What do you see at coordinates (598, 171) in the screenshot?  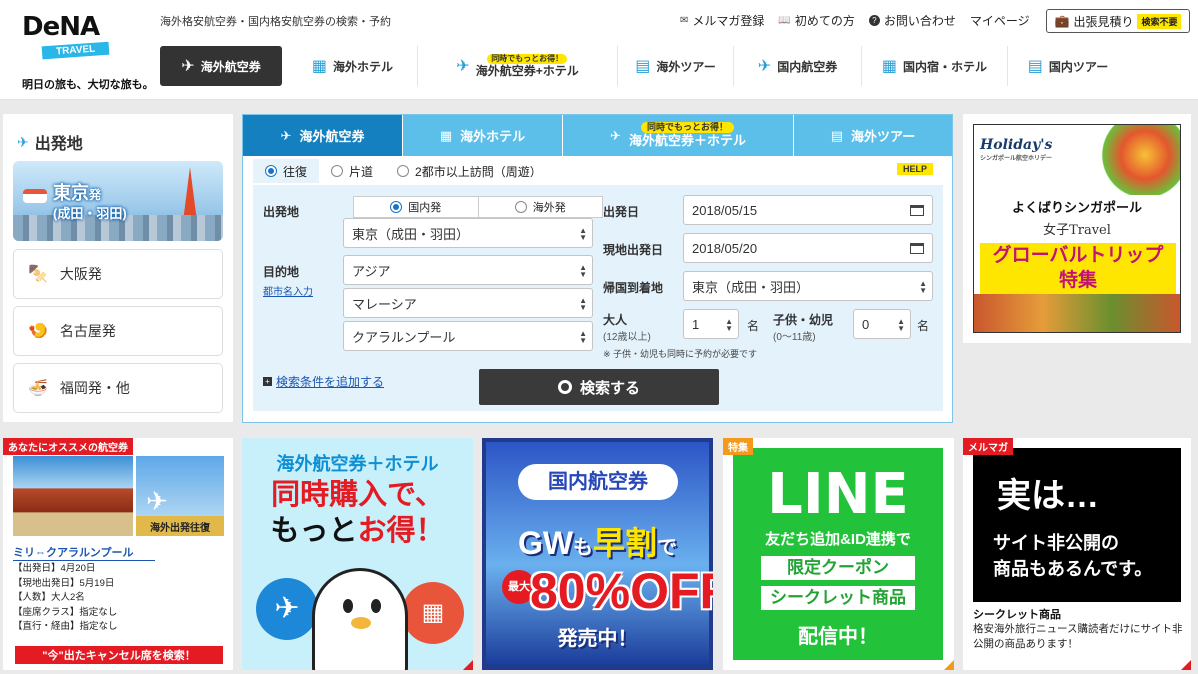 I see `trip-type-selector: 往復 片道 2都市以上訪問（周遊） HELP` at bounding box center [598, 171].